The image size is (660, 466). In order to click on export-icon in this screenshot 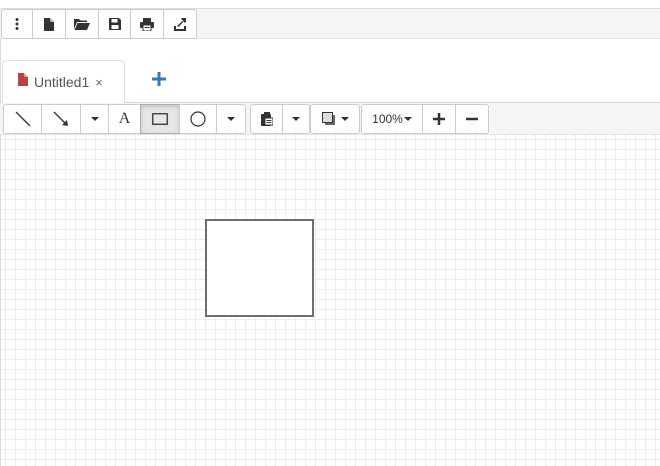, I will do `click(180, 24)`.